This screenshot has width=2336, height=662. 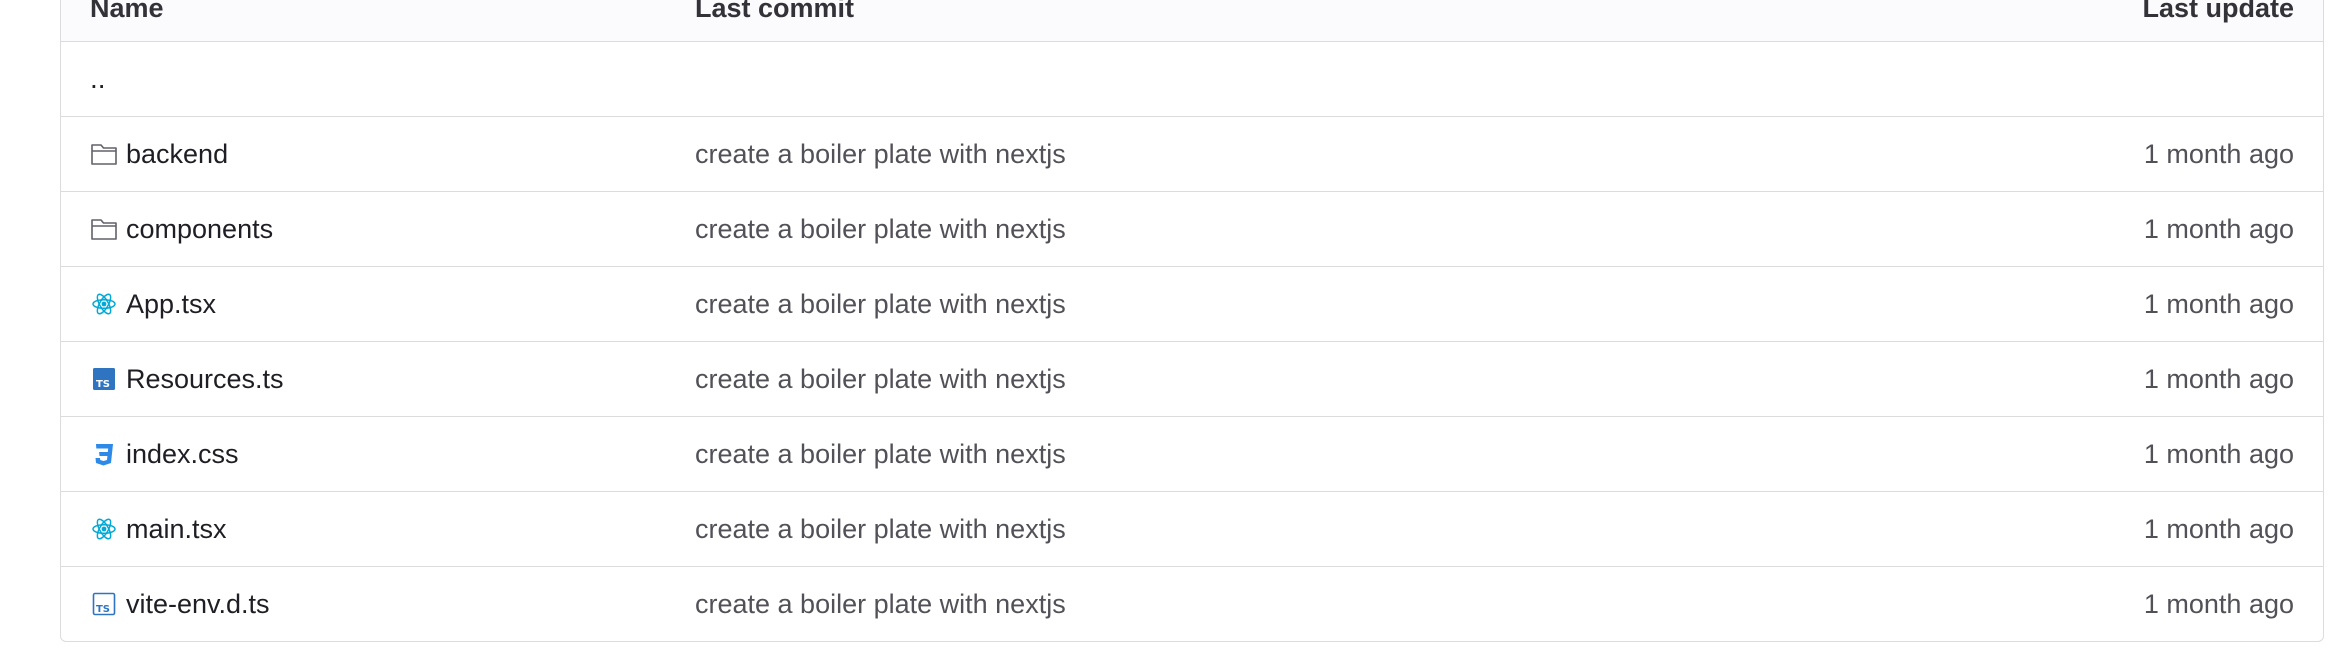 I want to click on typescript-outline-icon: TS, so click(x=104, y=604).